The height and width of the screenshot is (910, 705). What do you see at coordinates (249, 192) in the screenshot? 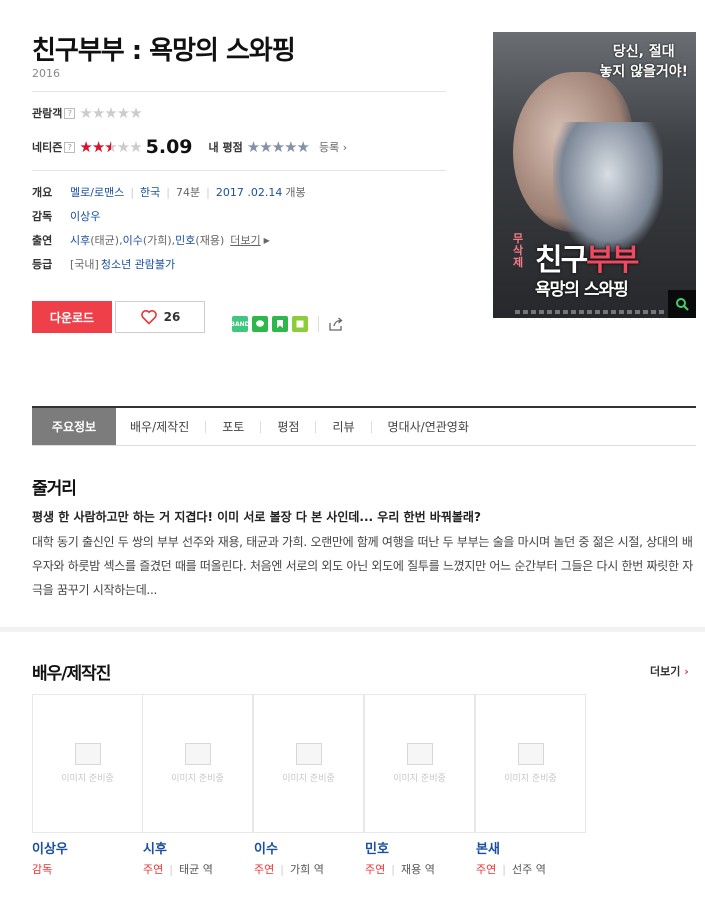
I see `release-date-link: 2017 .02.14` at bounding box center [249, 192].